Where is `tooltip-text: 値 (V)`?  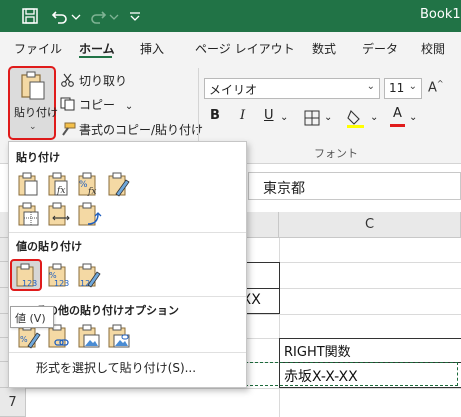
tooltip-text: 値 (V) is located at coordinates (30, 318).